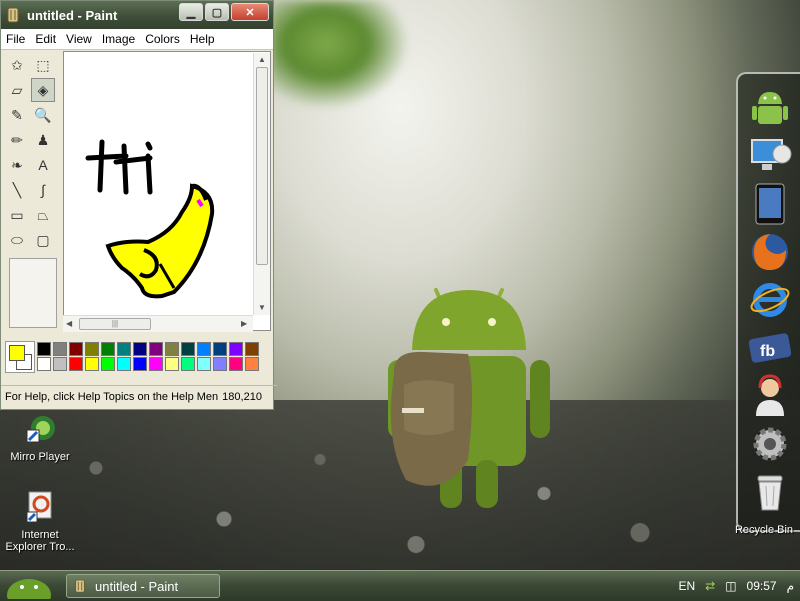 Image resolution: width=800 pixels, height=601 pixels. I want to click on firefox-icon, so click(770, 252).